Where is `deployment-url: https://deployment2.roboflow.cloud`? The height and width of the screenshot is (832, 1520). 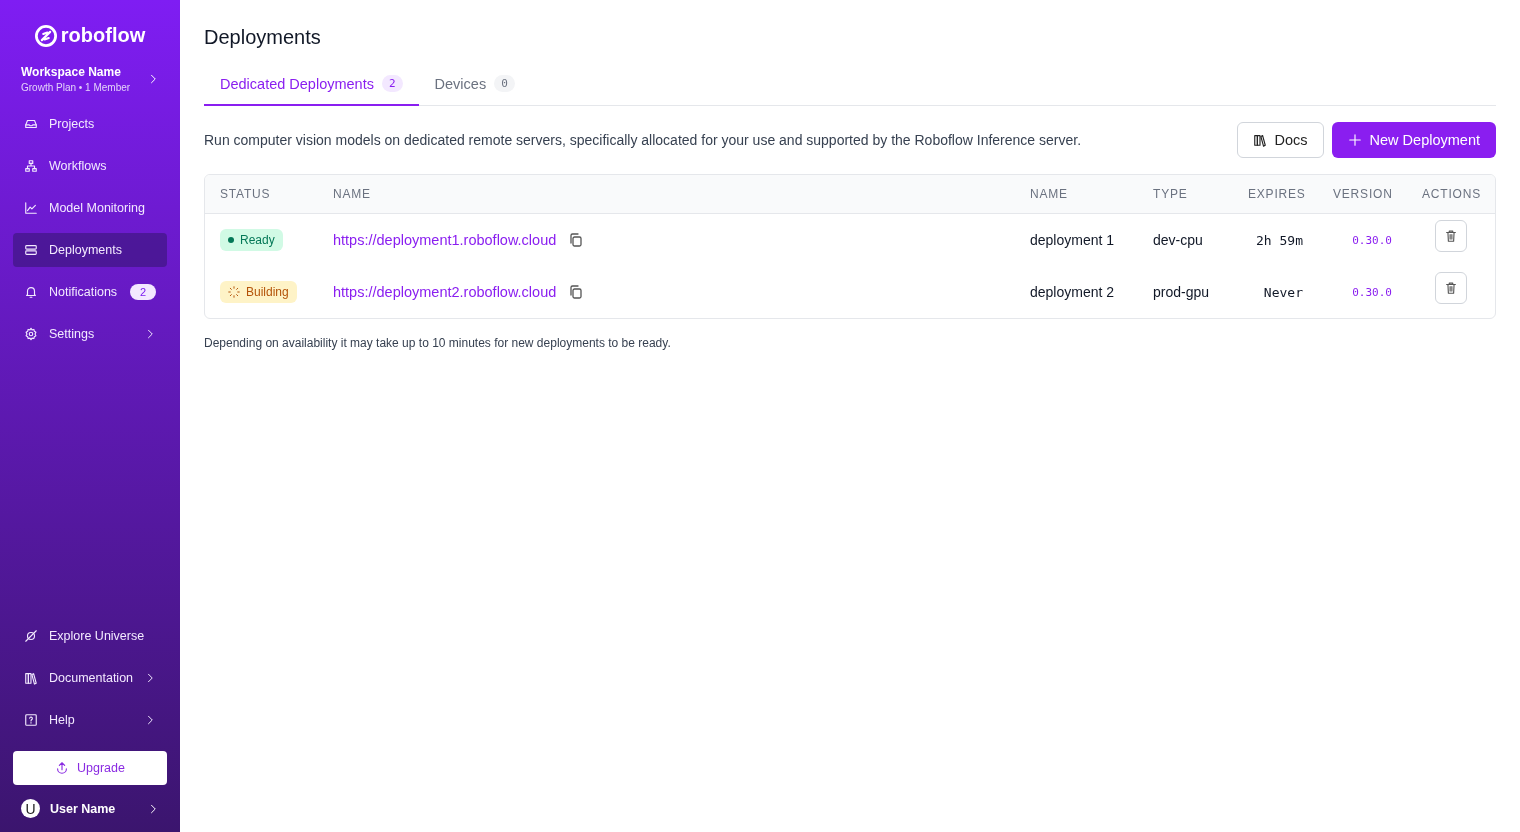
deployment-url: https://deployment2.roboflow.cloud is located at coordinates (445, 292).